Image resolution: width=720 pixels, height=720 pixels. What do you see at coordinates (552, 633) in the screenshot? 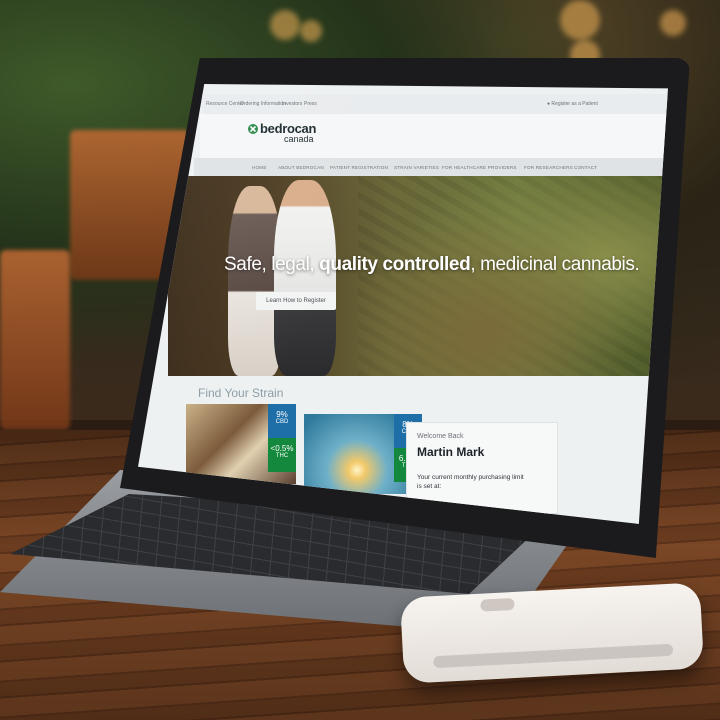
I see `smartphone` at bounding box center [552, 633].